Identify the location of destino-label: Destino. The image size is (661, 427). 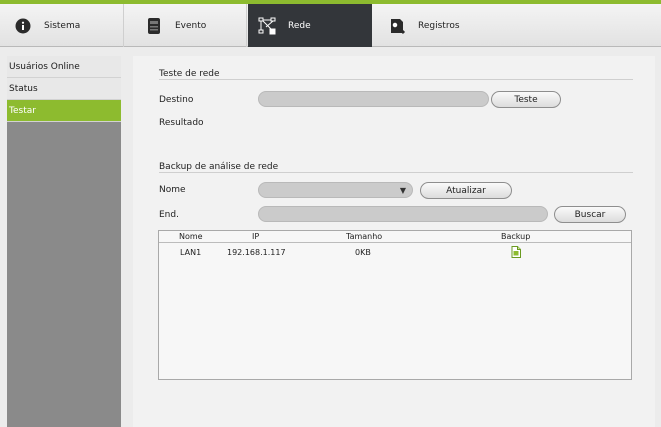
(176, 100).